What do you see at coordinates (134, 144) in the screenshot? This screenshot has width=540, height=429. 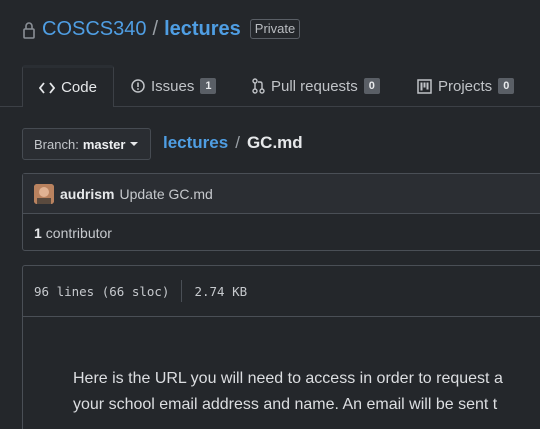 I see `chevron-down-icon` at bounding box center [134, 144].